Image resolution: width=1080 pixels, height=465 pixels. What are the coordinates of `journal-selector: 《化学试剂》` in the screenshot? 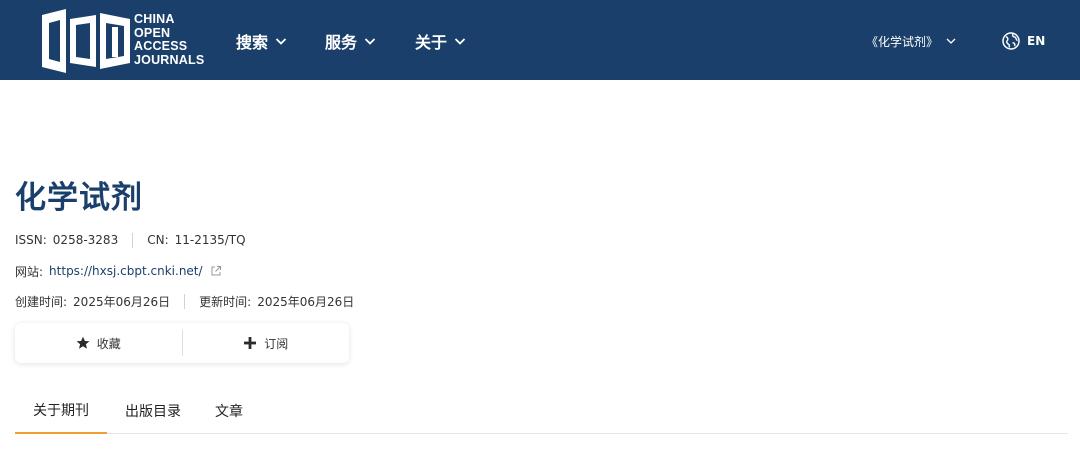 It's located at (911, 41).